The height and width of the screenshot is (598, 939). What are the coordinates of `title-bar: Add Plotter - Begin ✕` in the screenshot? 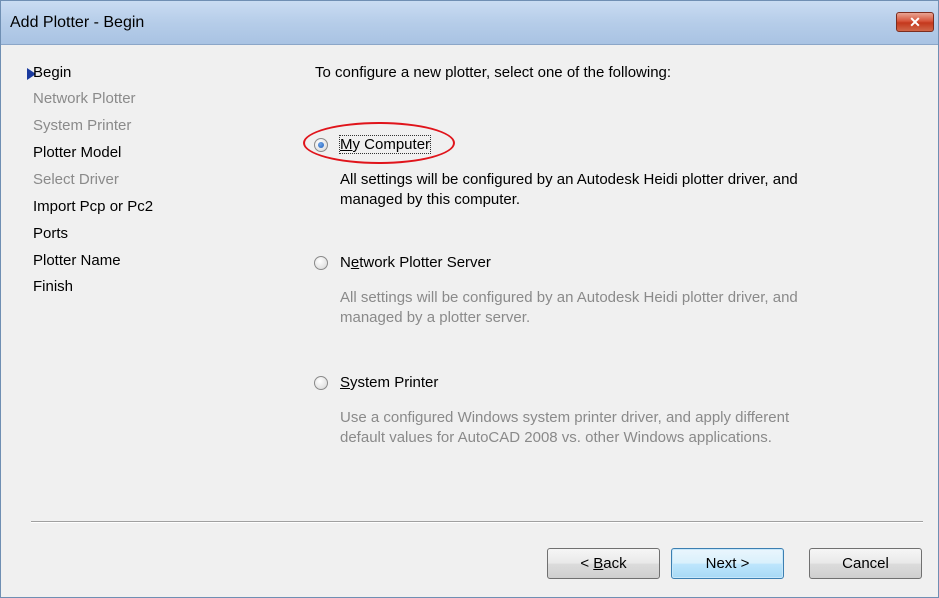 It's located at (469, 23).